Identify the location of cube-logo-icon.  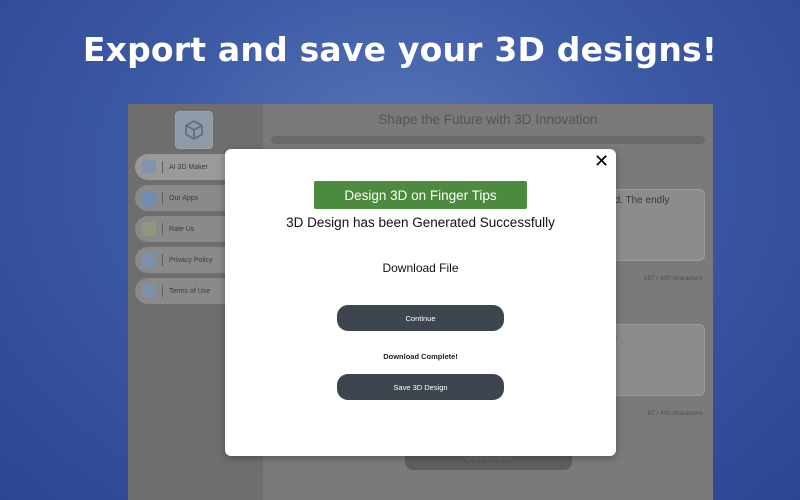
(194, 130).